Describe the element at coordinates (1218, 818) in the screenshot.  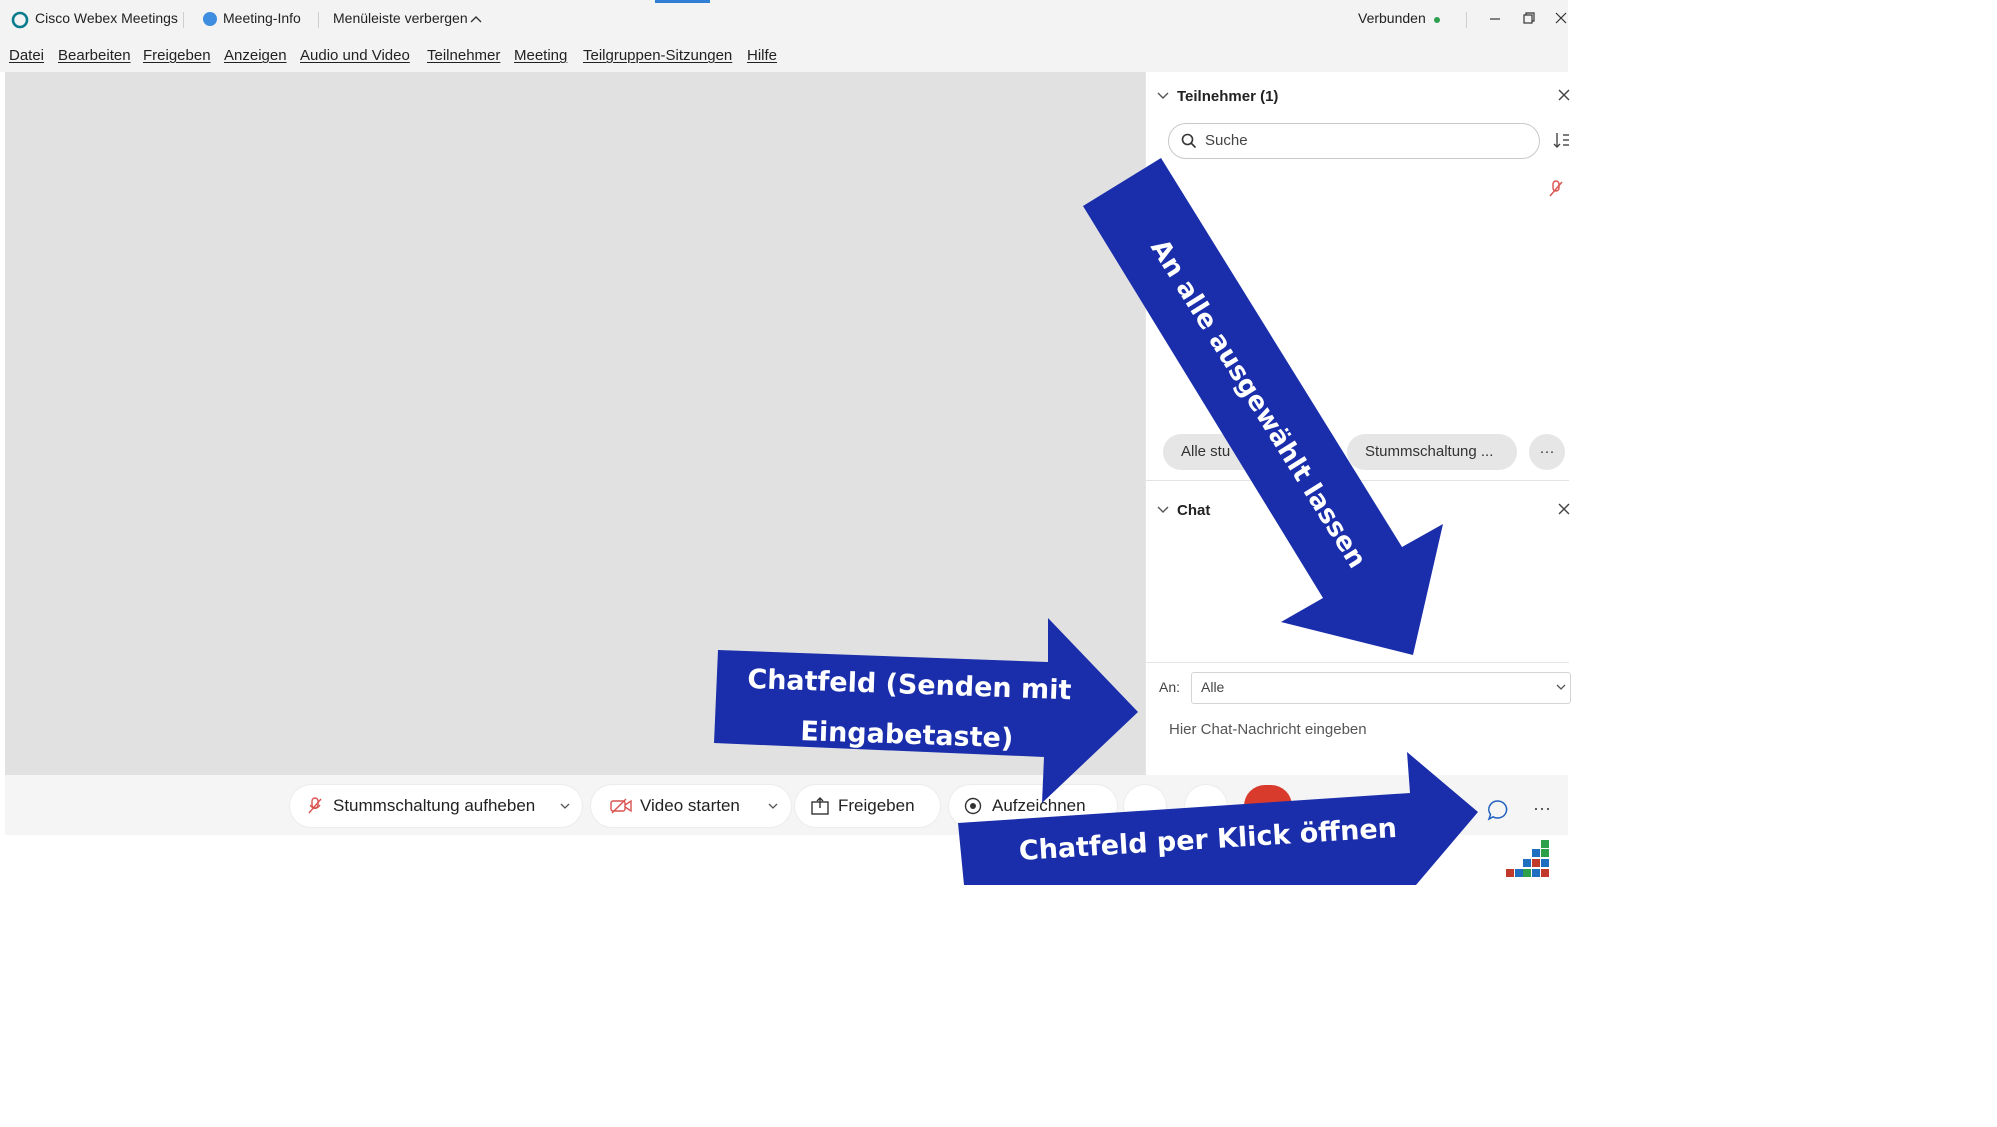
I see `annotation-arrow-bottom` at that location.